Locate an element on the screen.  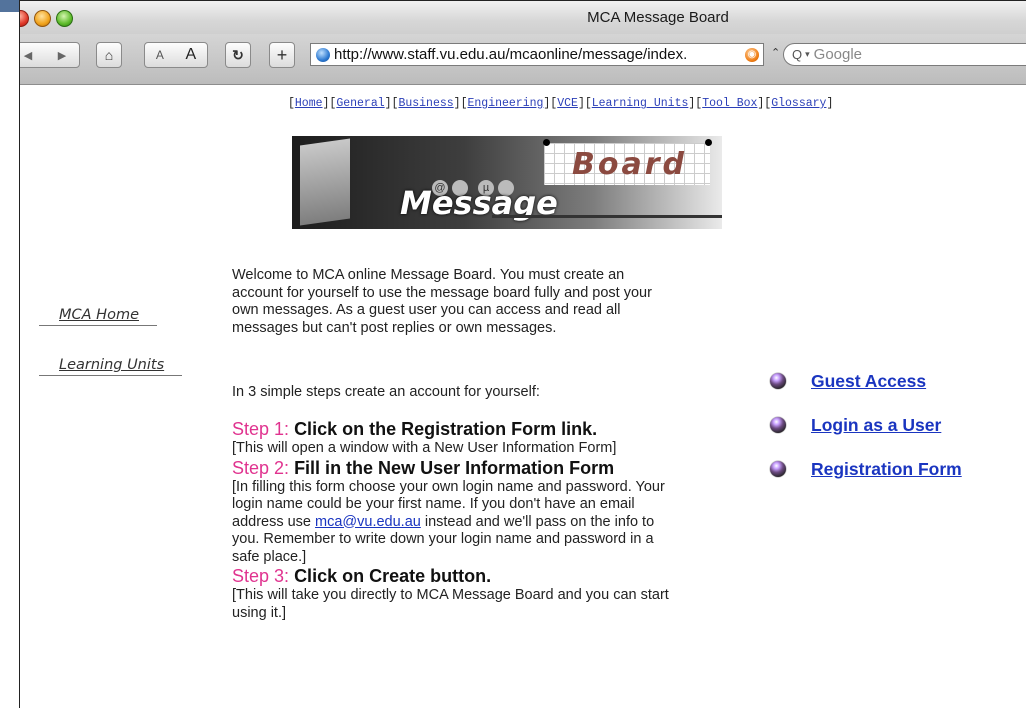
step-3-title: Click on Create button. is located at coordinates (393, 576).